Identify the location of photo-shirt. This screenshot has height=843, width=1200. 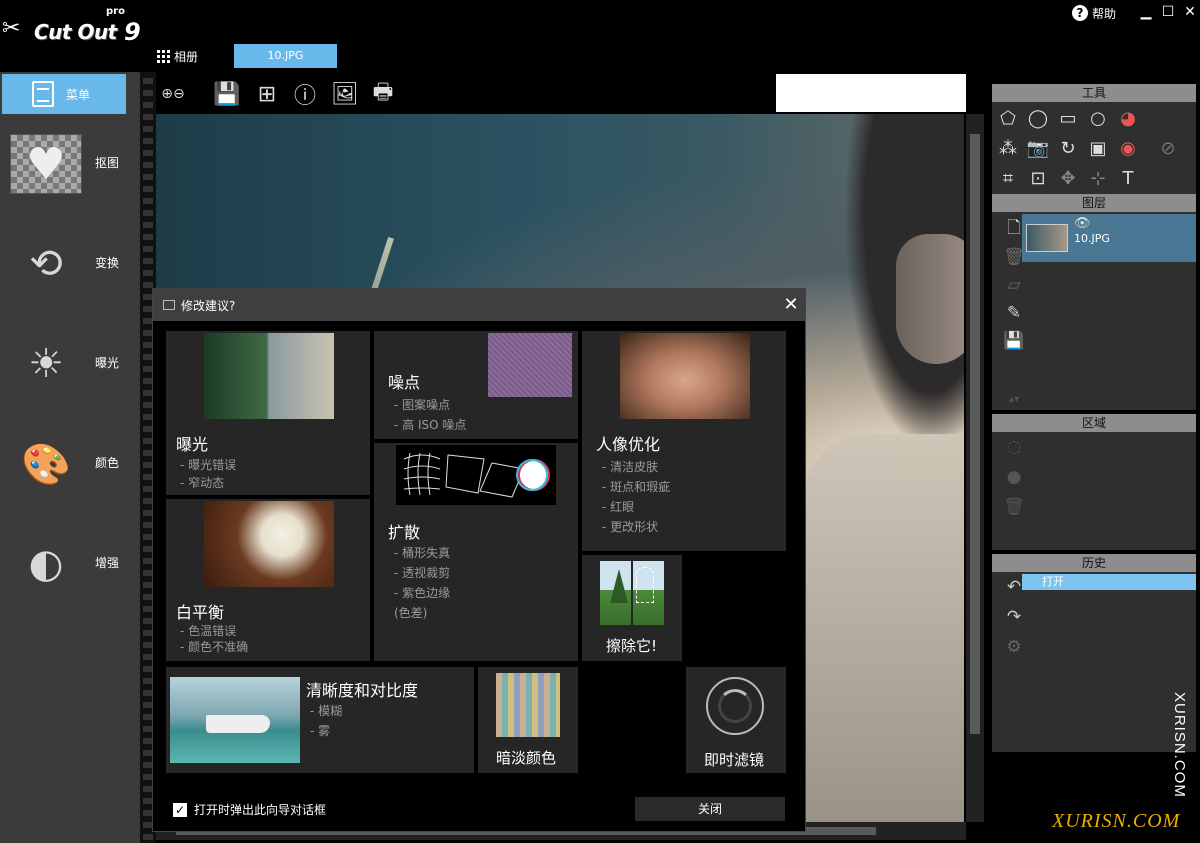
(885, 628).